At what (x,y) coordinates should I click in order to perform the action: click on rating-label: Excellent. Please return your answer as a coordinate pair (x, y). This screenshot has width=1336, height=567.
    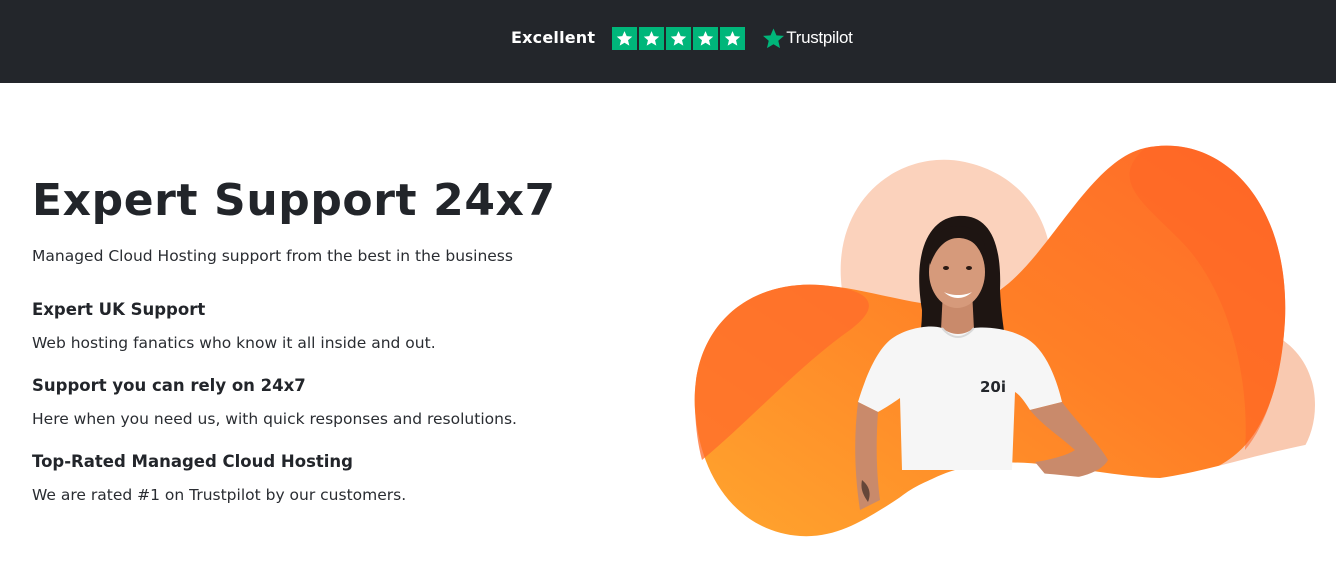
    Looking at the image, I should click on (553, 37).